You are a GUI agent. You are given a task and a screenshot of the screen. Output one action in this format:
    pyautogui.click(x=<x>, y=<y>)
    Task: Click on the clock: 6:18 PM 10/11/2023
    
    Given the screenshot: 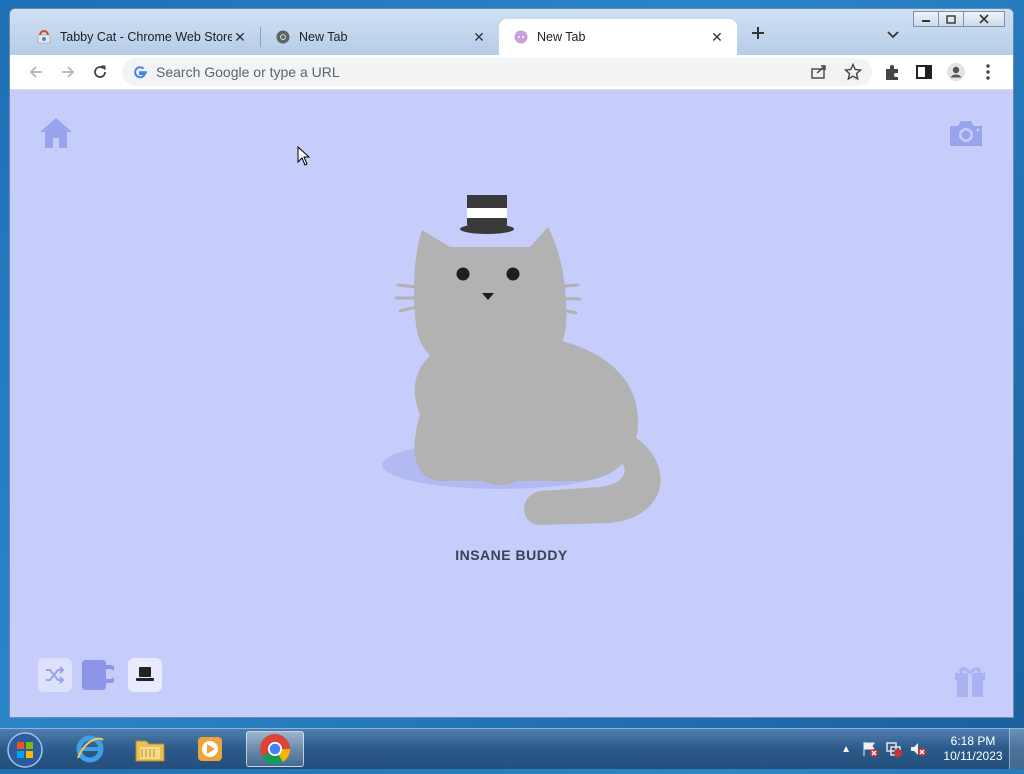 What is the action you would take?
    pyautogui.click(x=973, y=749)
    